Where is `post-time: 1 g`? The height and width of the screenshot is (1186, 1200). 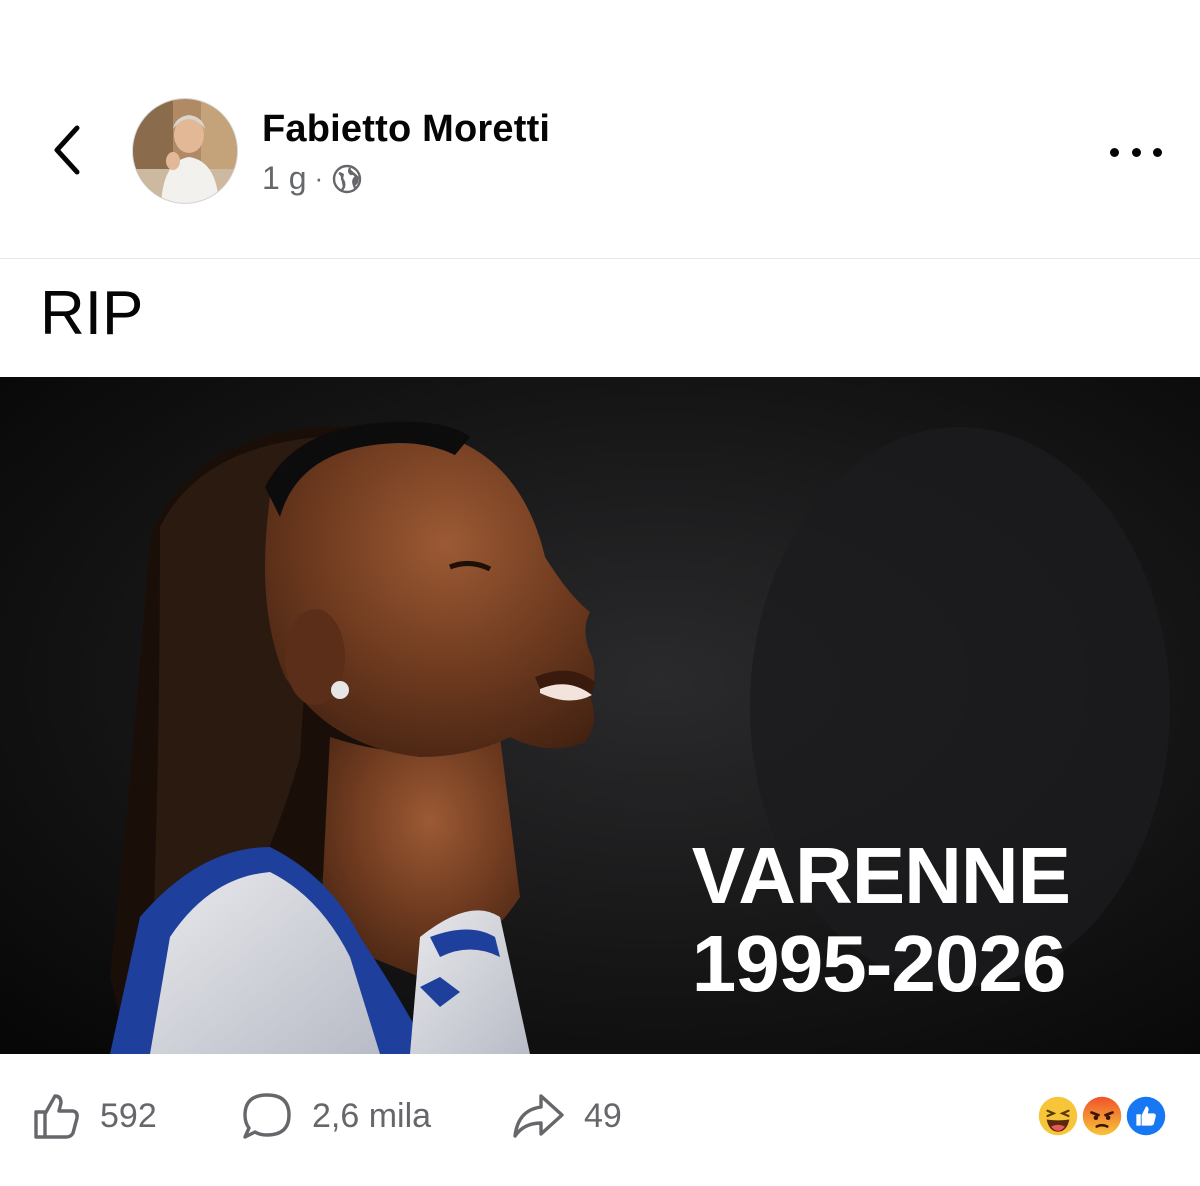
post-time: 1 g is located at coordinates (284, 178).